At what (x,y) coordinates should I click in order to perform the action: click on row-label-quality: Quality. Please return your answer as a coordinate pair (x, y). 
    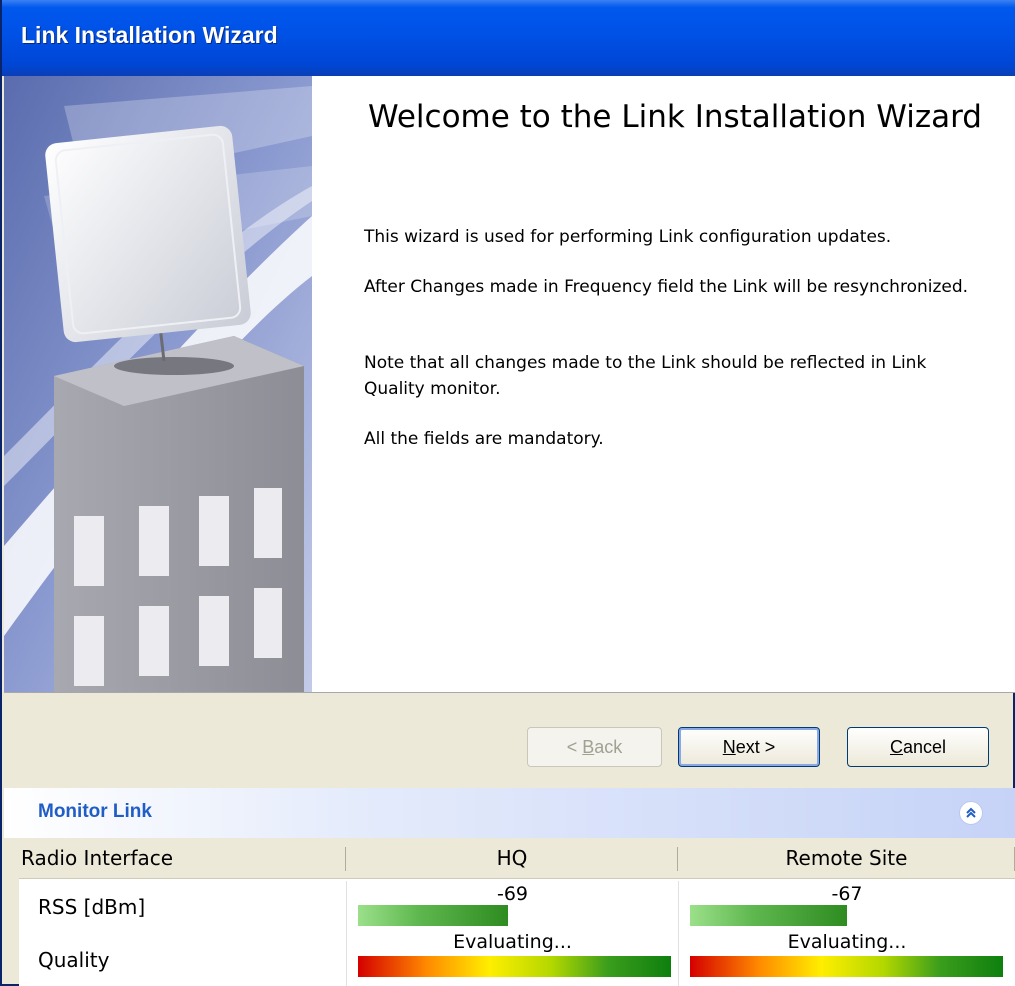
    Looking at the image, I should click on (74, 960).